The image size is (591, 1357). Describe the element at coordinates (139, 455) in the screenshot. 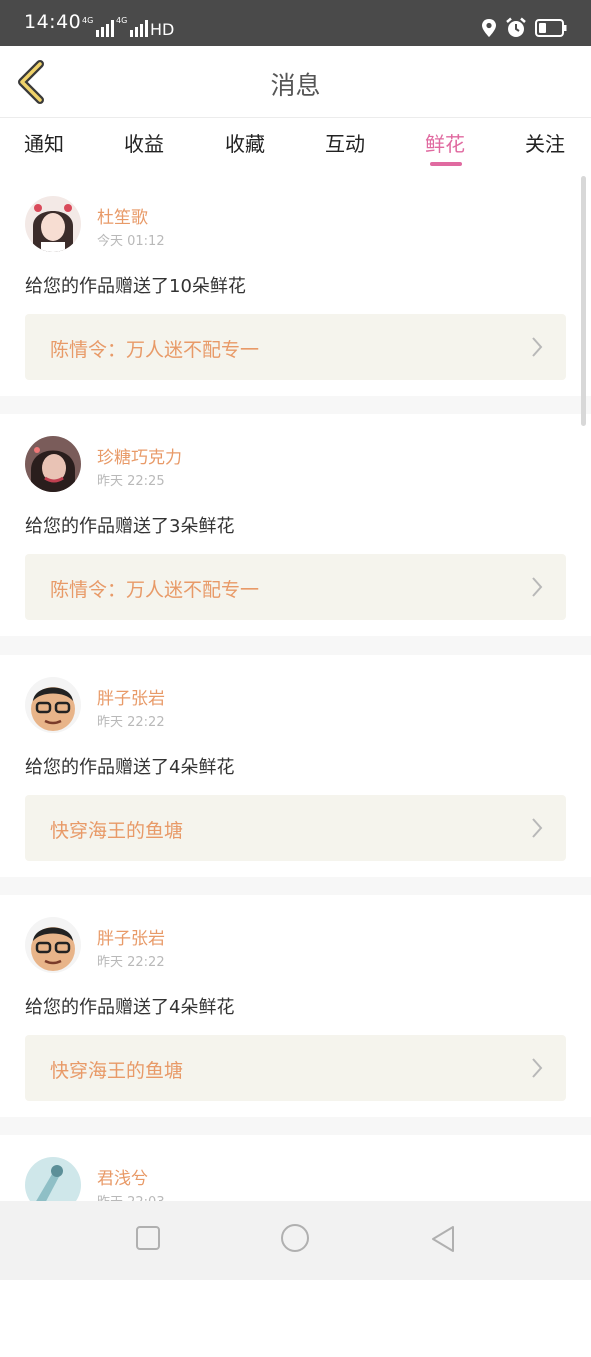

I see `user-name: 珍糖巧克力` at that location.